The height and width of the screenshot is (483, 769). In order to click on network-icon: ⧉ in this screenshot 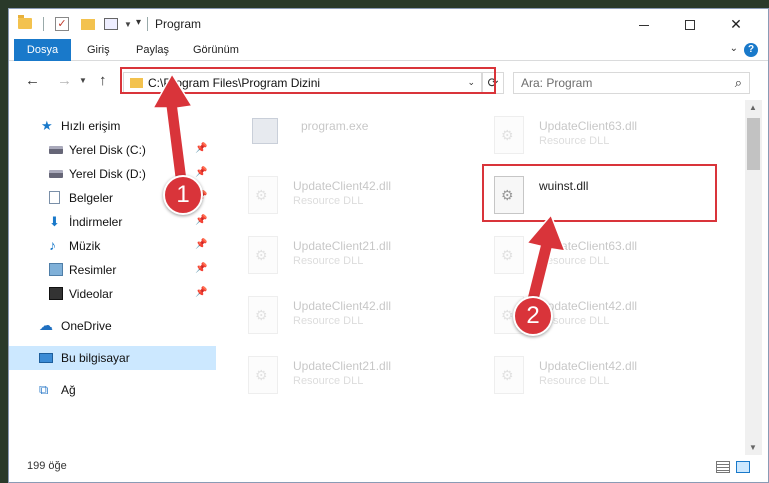, I will do `click(44, 389)`.